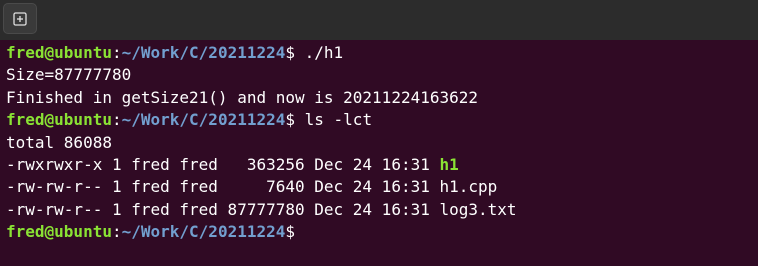 The height and width of the screenshot is (266, 758). What do you see at coordinates (338, 120) in the screenshot?
I see `command-text: ls -lct` at bounding box center [338, 120].